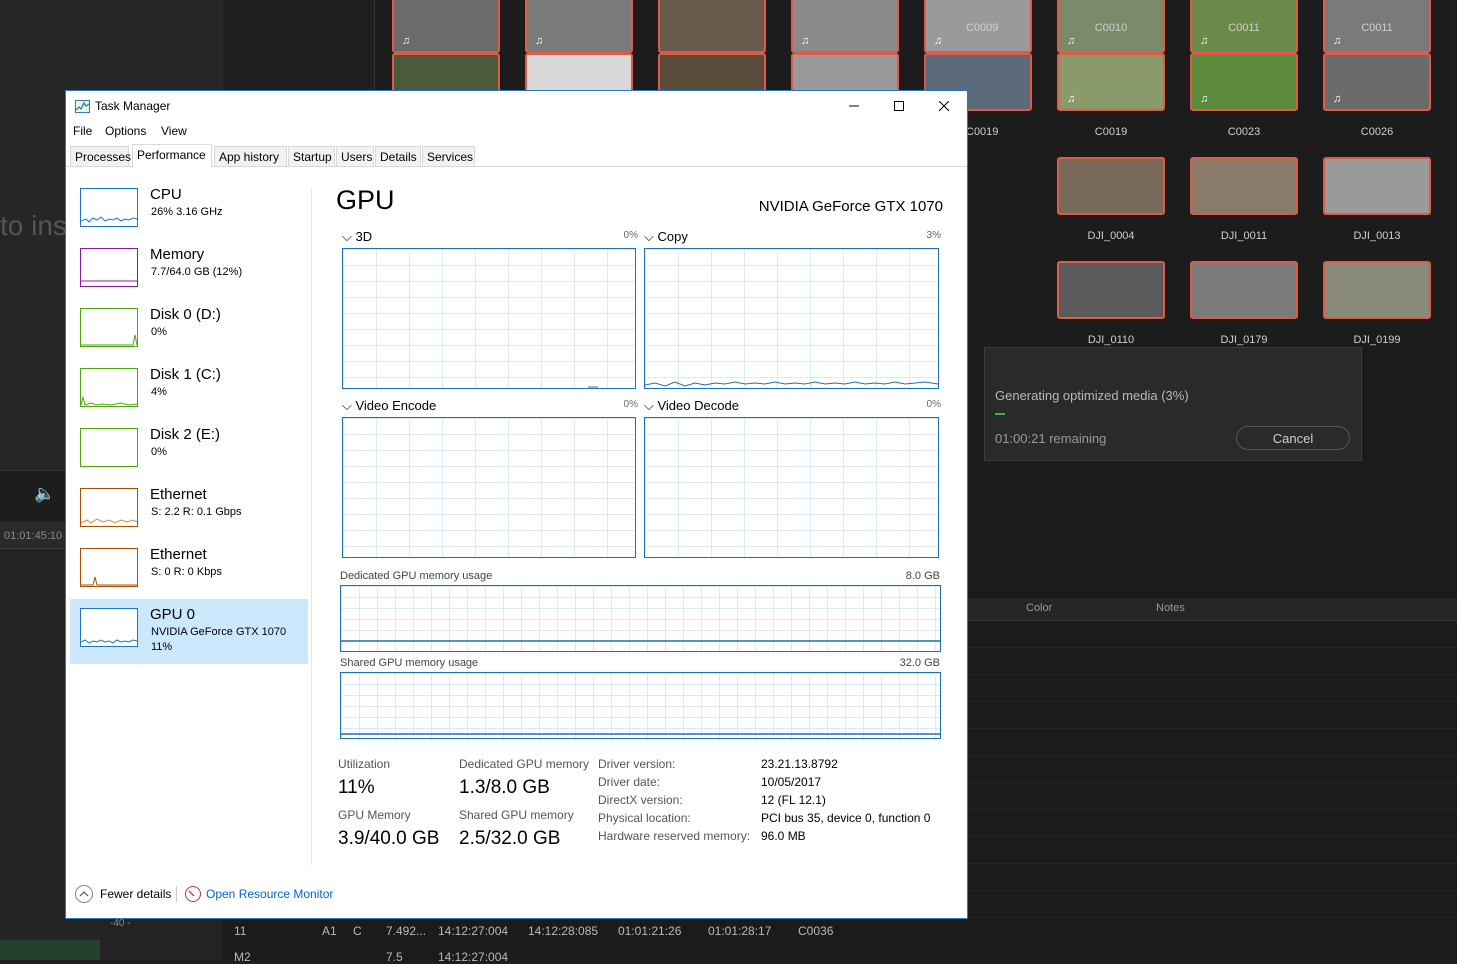 This screenshot has width=1457, height=964. What do you see at coordinates (791, 782) in the screenshot?
I see `driver-date-value: 10/05/2017` at bounding box center [791, 782].